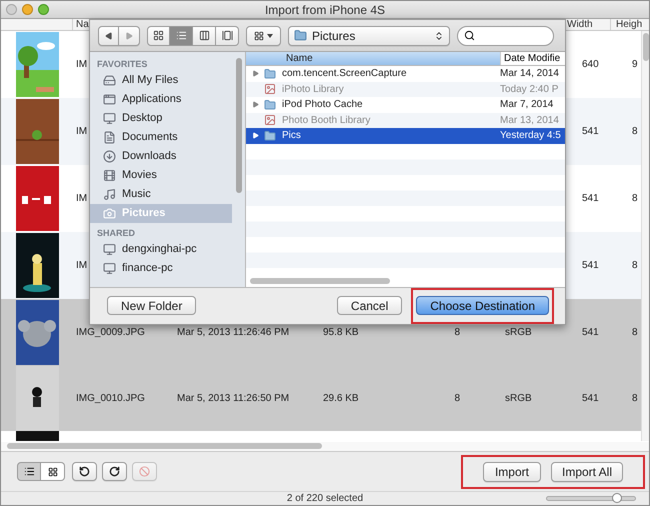 This screenshot has width=650, height=506. What do you see at coordinates (110, 398) in the screenshot?
I see `table-cell: IMG_0010.JPG` at bounding box center [110, 398].